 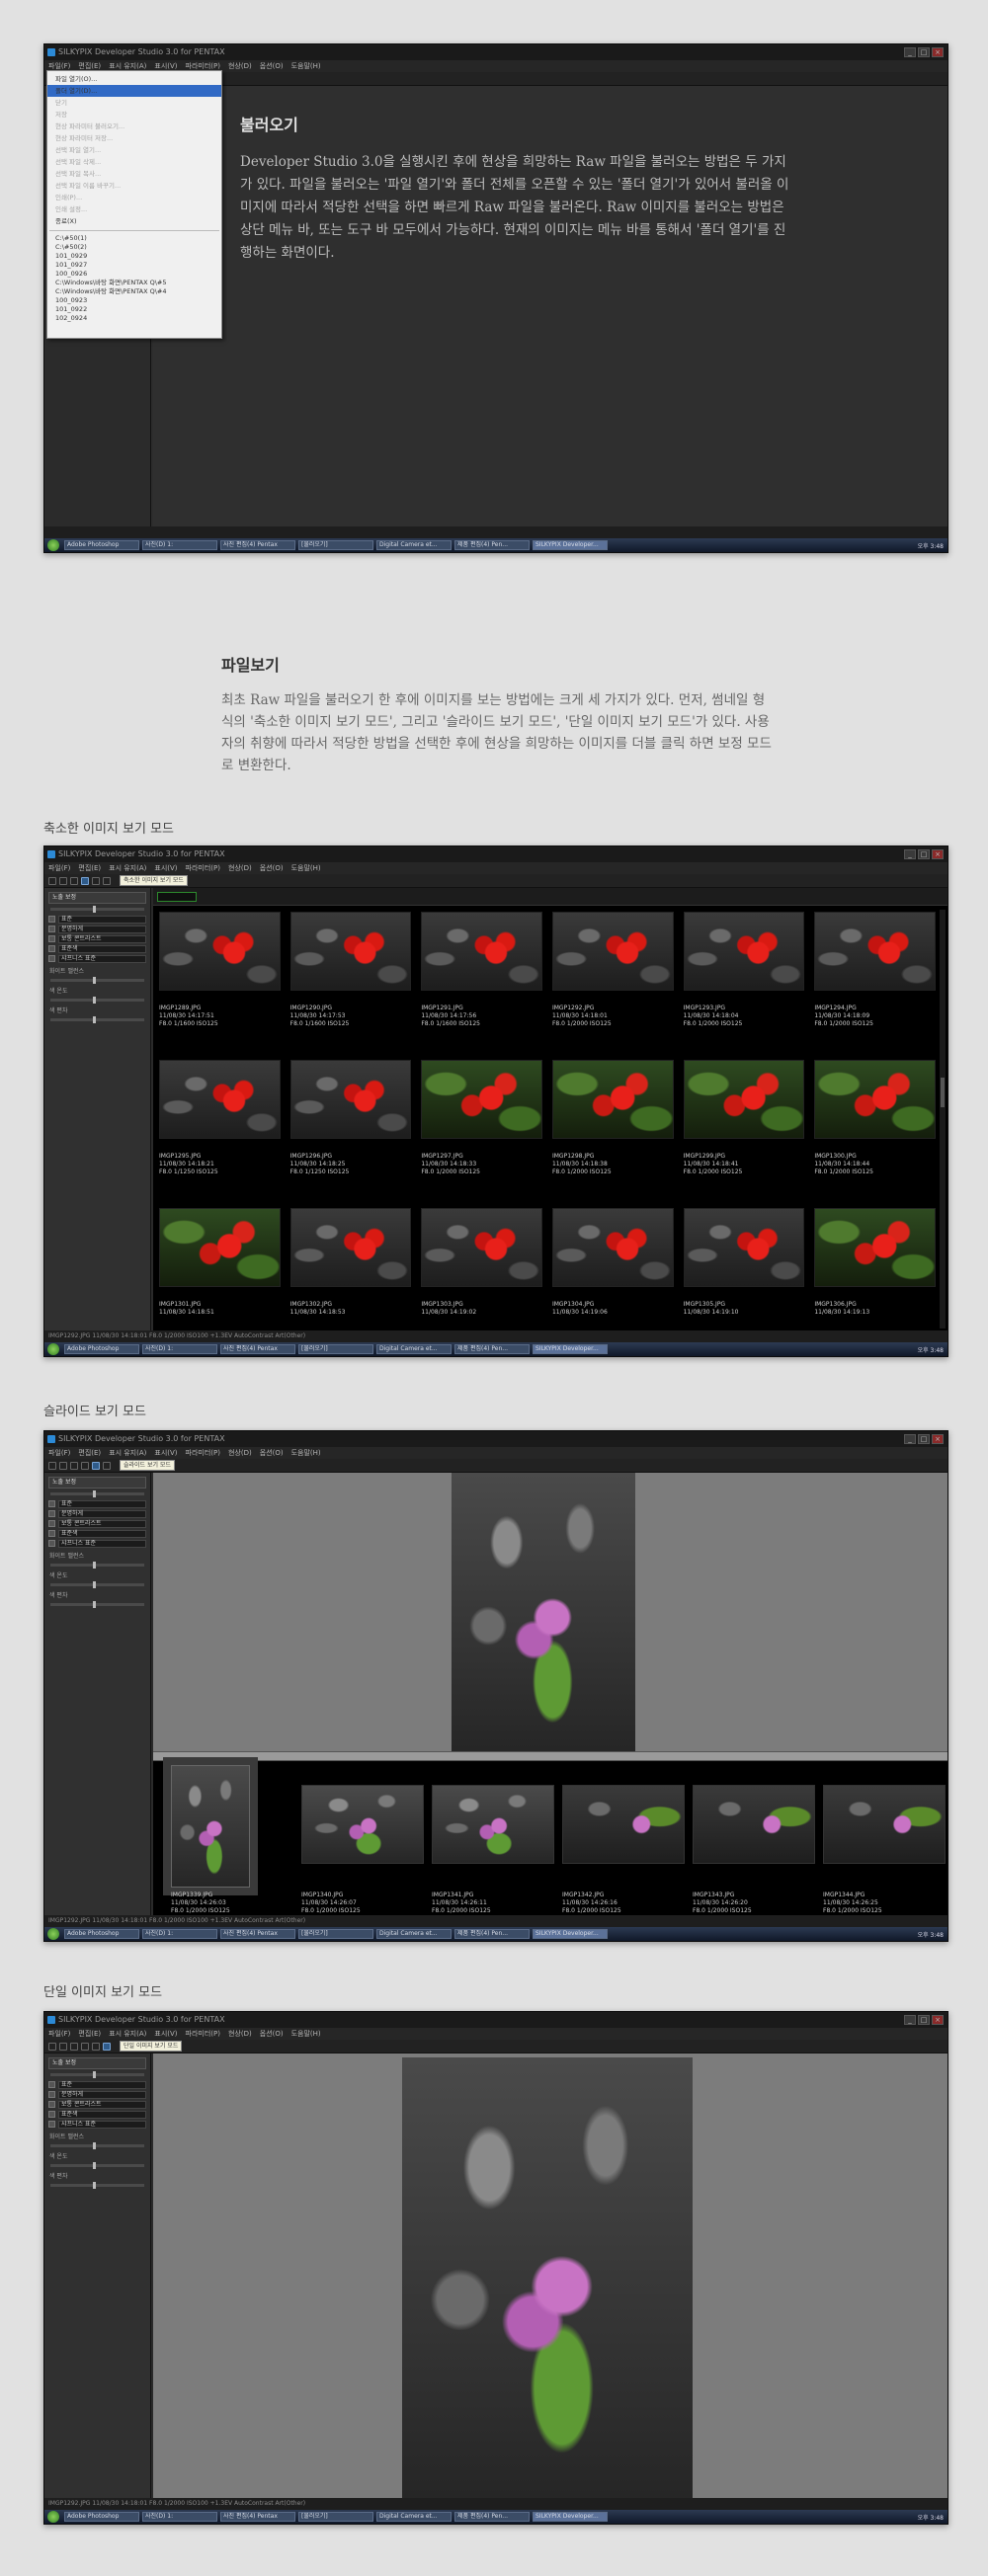 I want to click on file-menu-item: 저장, so click(x=134, y=115).